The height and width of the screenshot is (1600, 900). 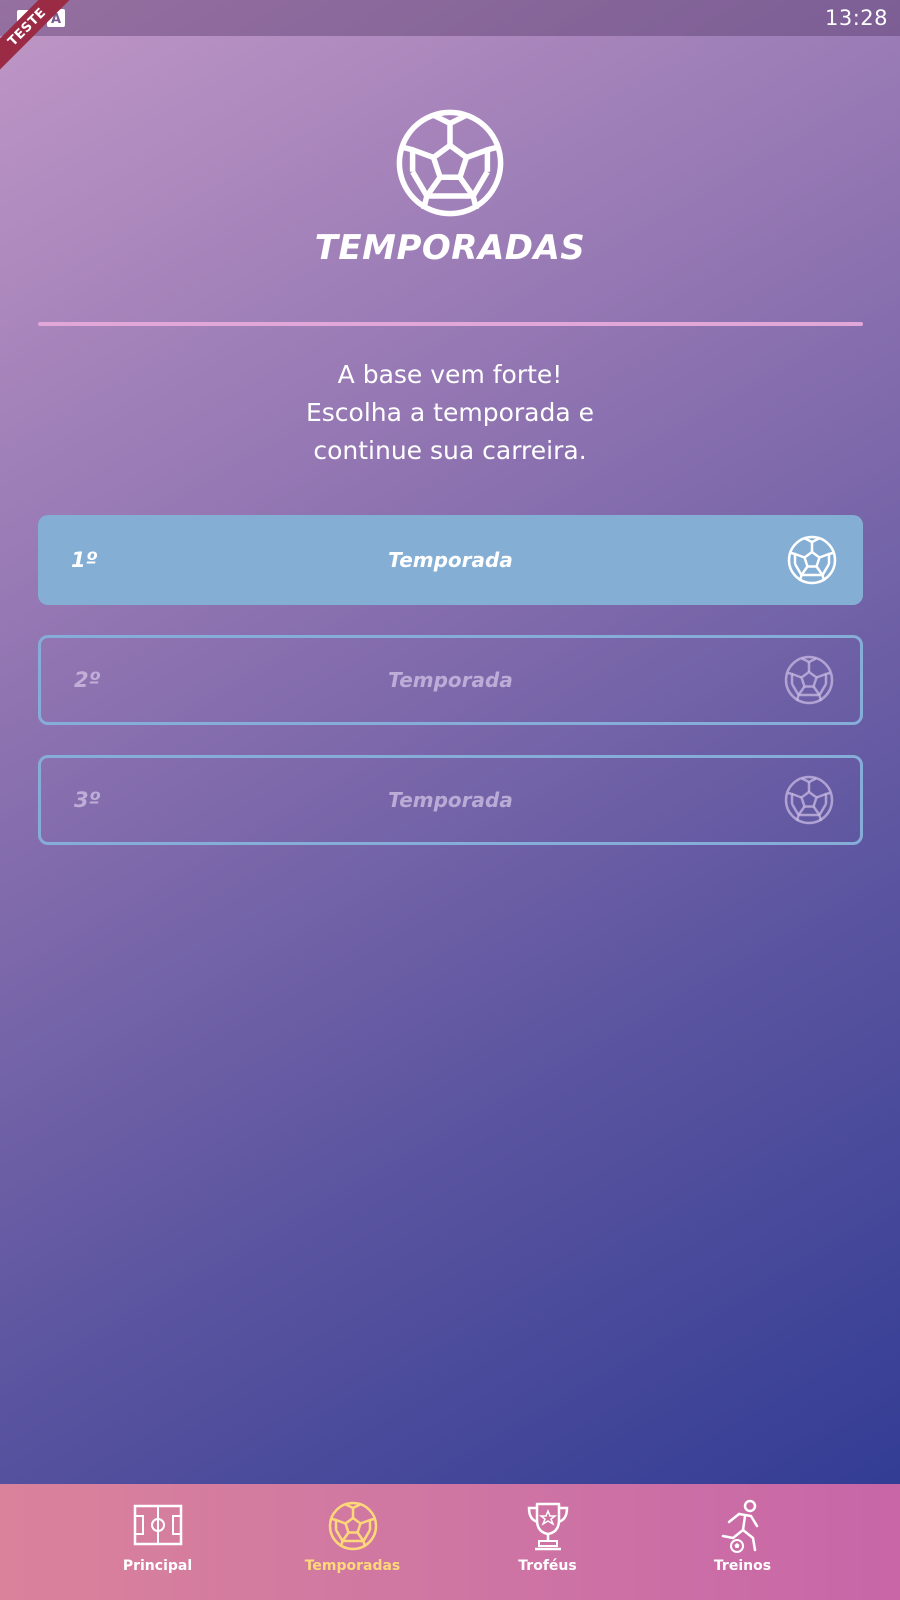 What do you see at coordinates (450, 324) in the screenshot?
I see `divider` at bounding box center [450, 324].